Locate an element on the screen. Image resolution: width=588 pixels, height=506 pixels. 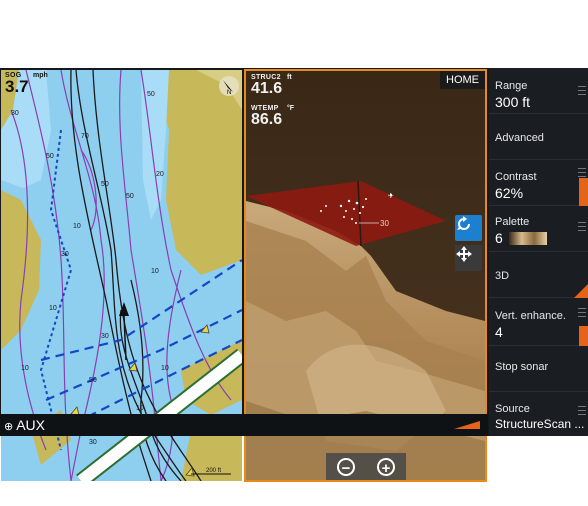
range-title: Range is located at coordinates (511, 86).